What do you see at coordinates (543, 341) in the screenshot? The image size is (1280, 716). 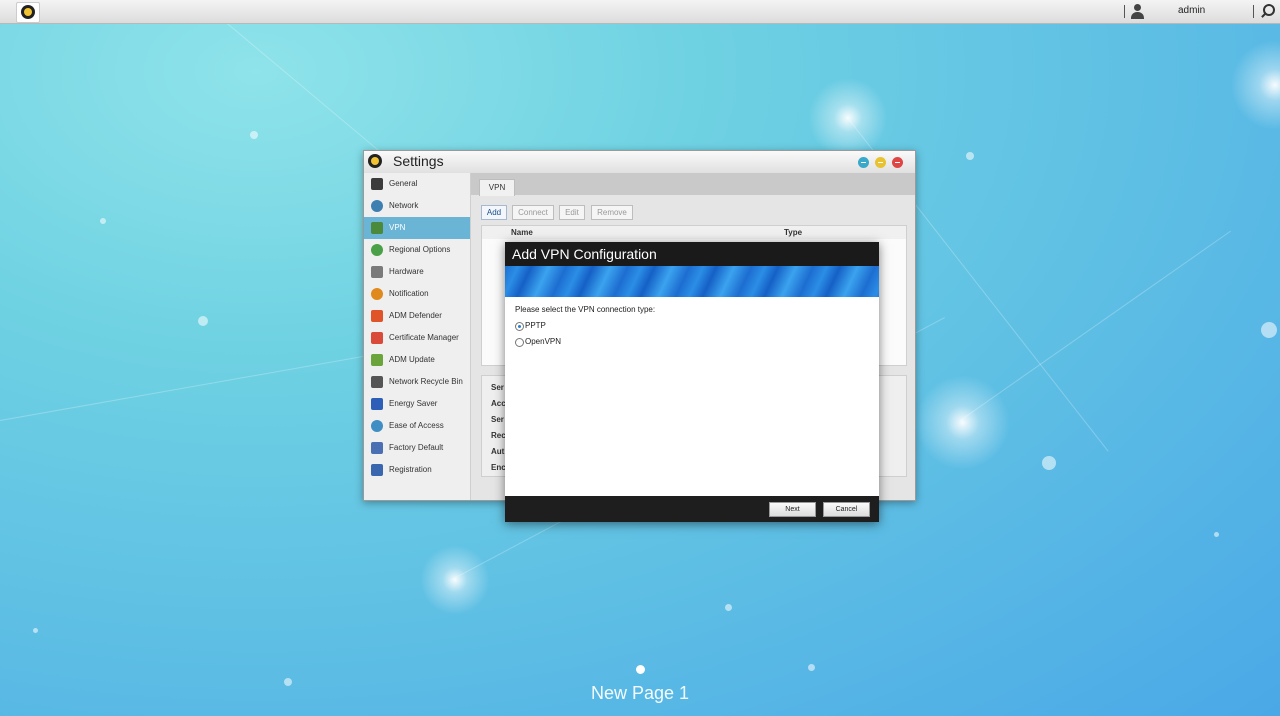 I see `radio-label: OpenVPN` at bounding box center [543, 341].